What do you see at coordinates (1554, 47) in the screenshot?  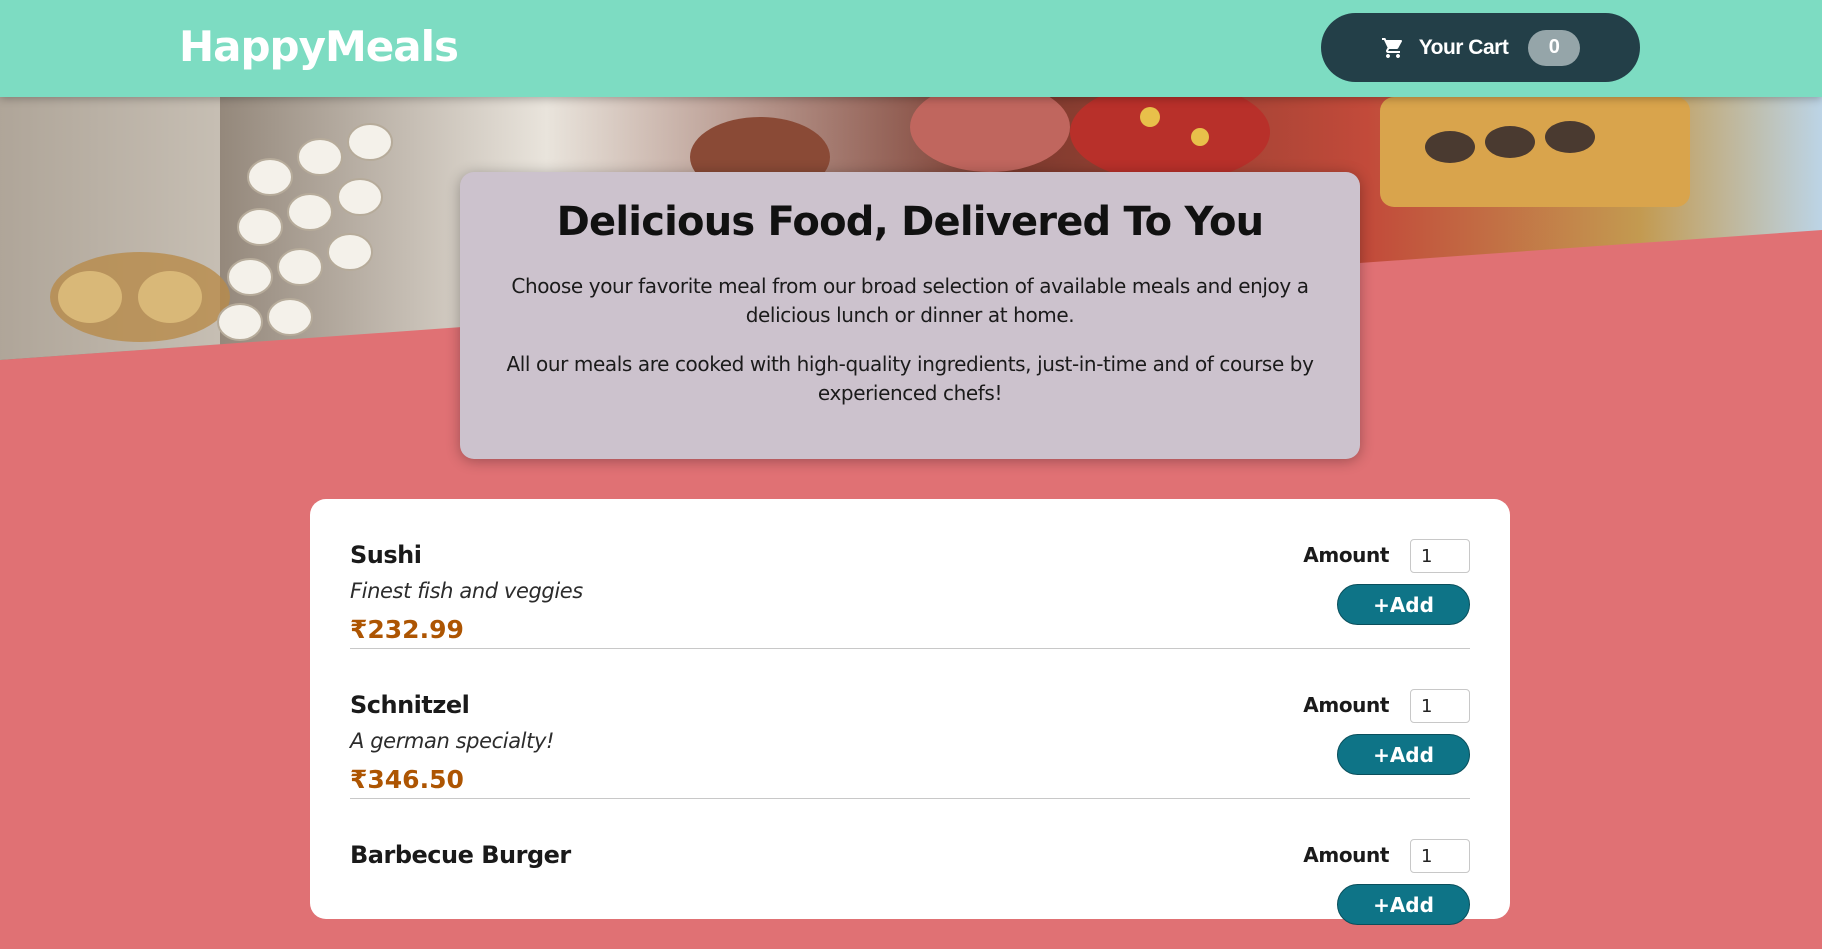 I see `cart-count-badge: 0` at bounding box center [1554, 47].